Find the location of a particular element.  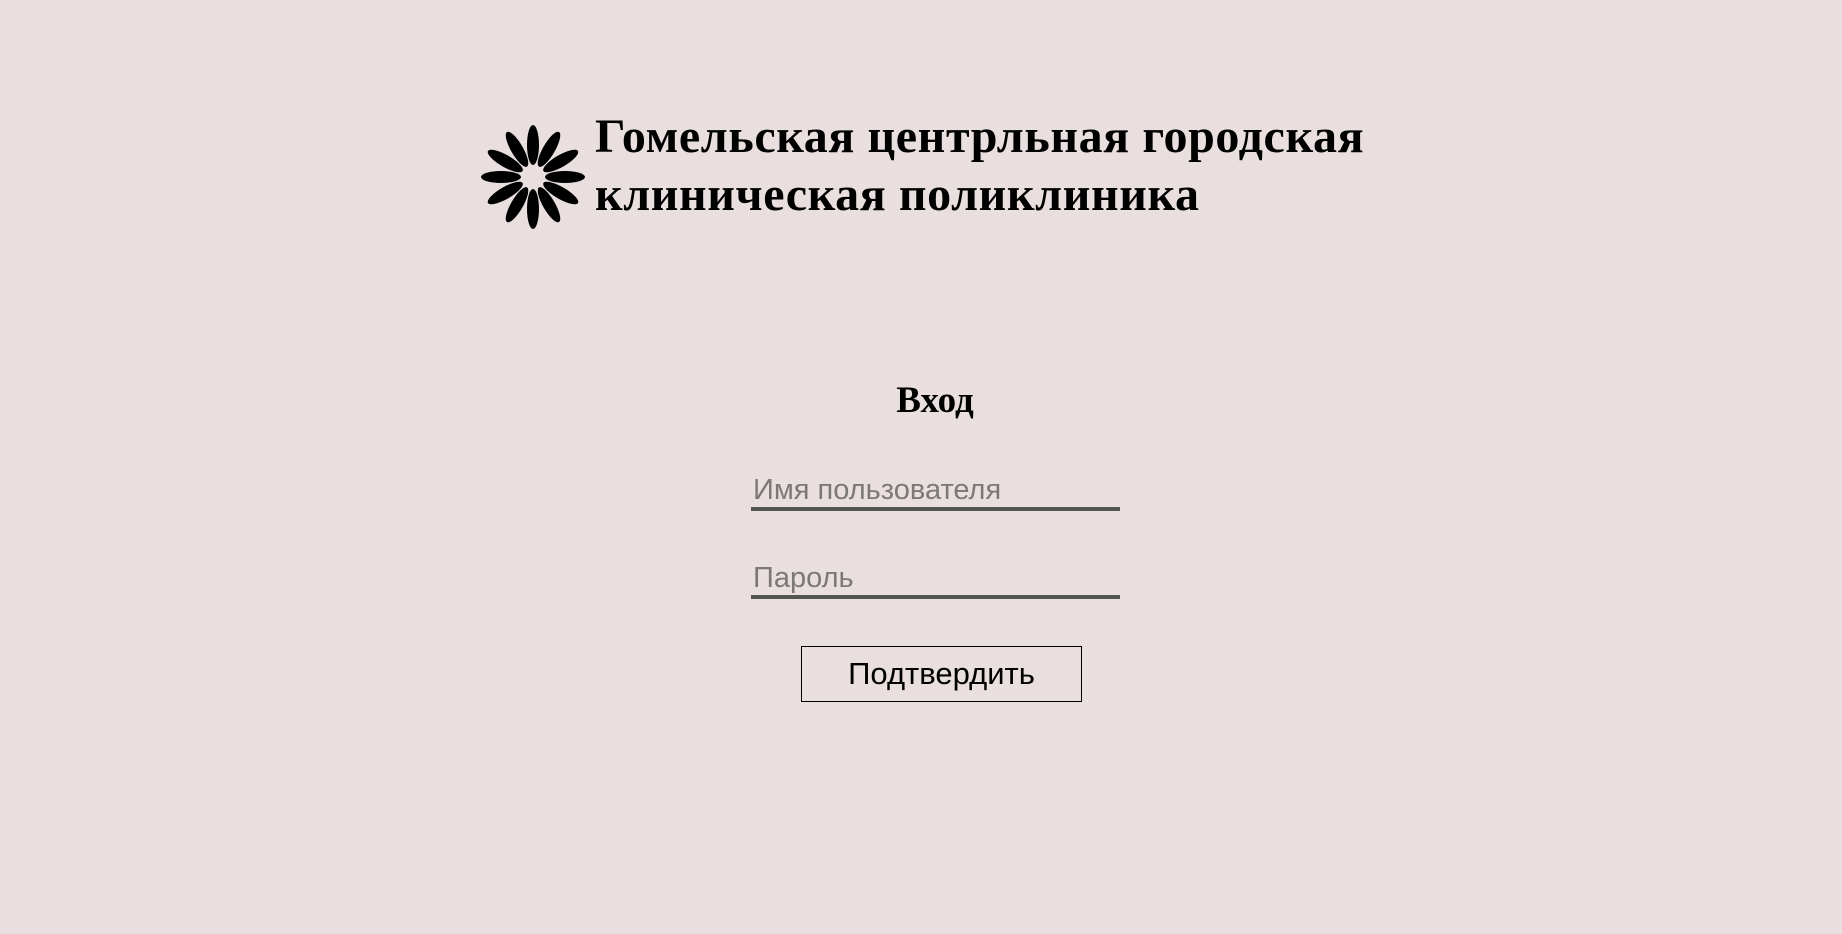

password-input is located at coordinates (935, 580).